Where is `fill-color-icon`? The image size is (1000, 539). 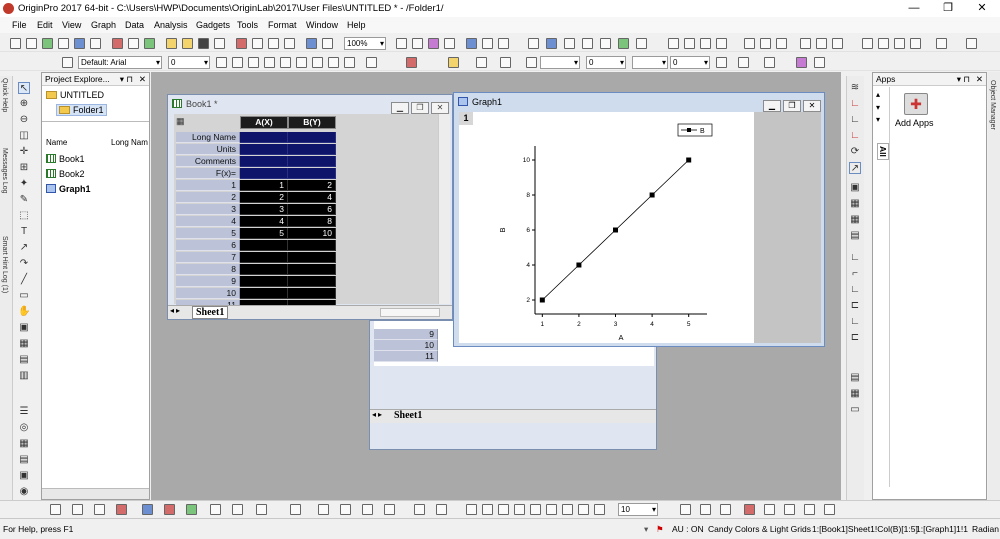
fill-color-icon is located at coordinates (453, 62).